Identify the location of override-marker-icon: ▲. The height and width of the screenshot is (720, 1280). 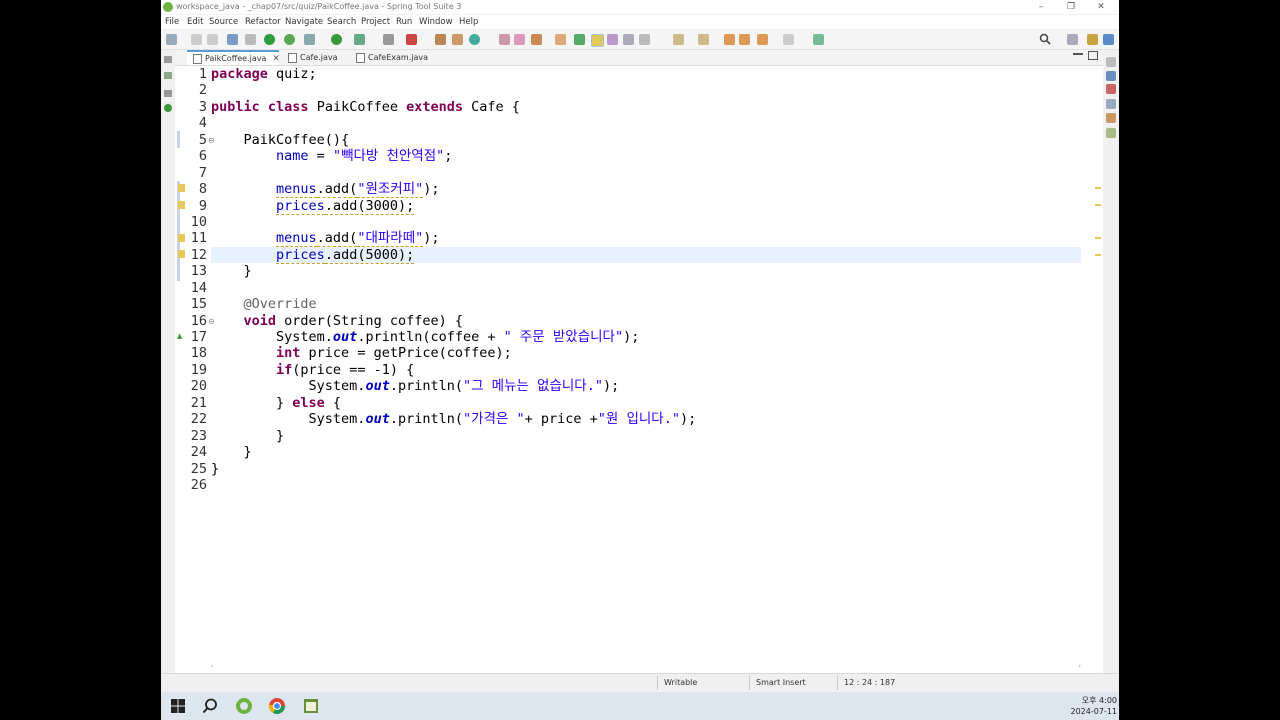
(180, 336).